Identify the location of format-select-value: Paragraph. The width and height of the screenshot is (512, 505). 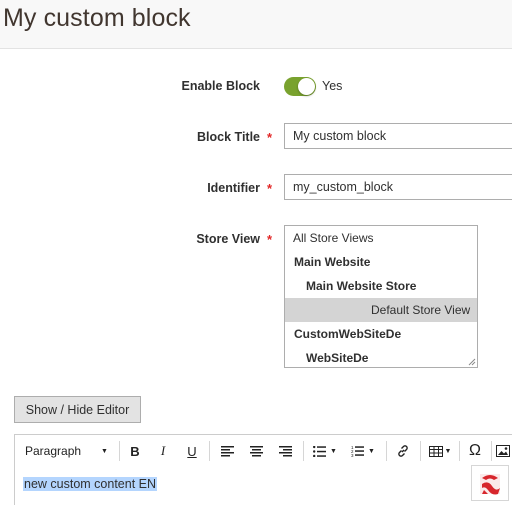
(53, 451).